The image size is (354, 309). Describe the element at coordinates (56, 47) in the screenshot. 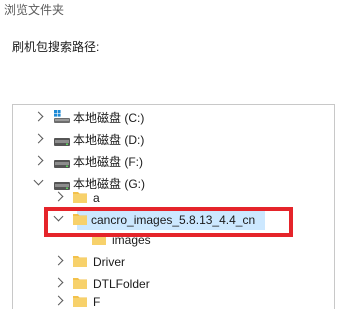

I see `search-path-prompt: 刷机包搜索路径:` at that location.